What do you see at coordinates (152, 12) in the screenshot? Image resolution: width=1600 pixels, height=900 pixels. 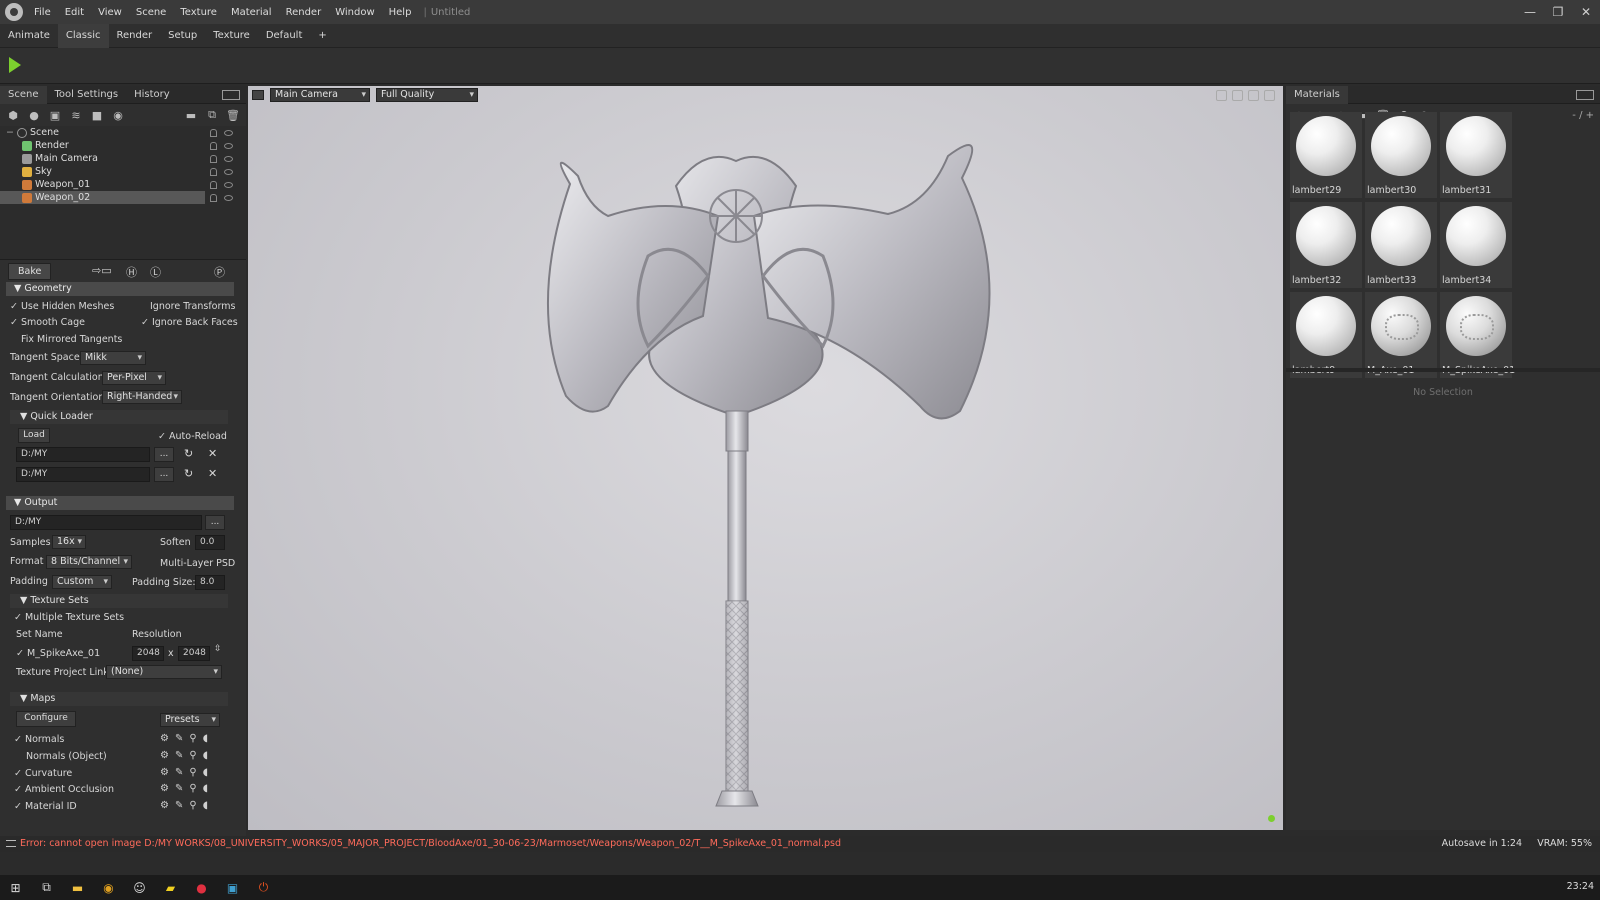 I see `menu-scene: Scene` at bounding box center [152, 12].